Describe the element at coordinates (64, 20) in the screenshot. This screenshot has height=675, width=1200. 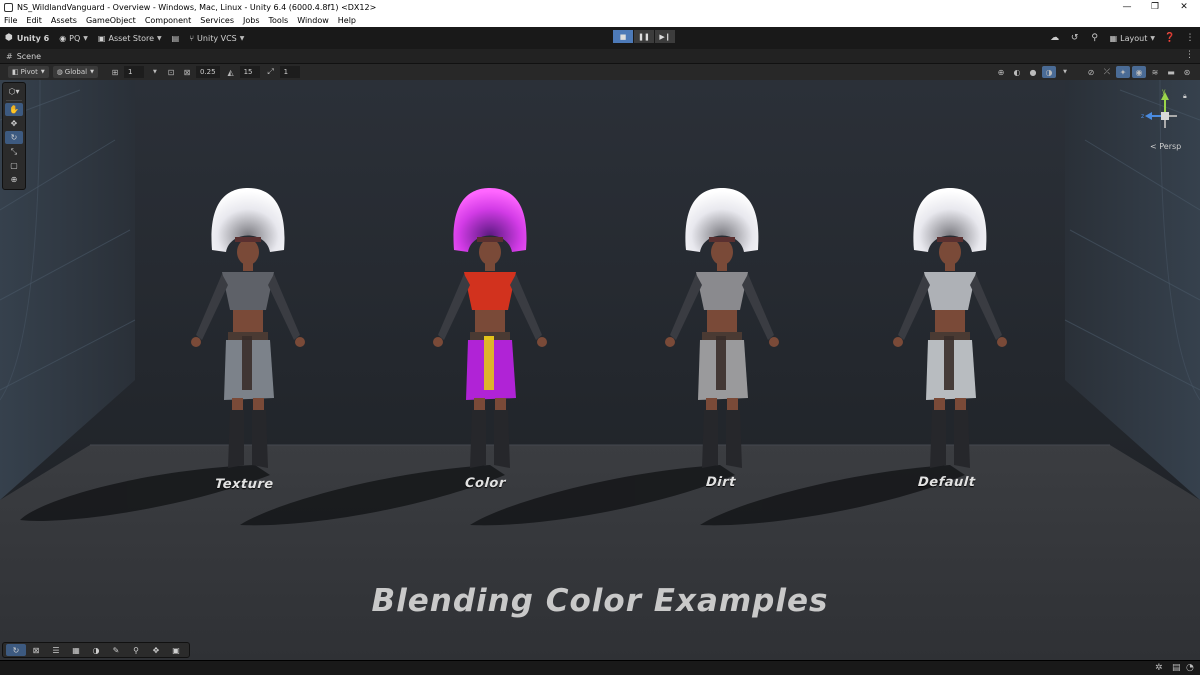
I see `menu-assets: Assets` at that location.